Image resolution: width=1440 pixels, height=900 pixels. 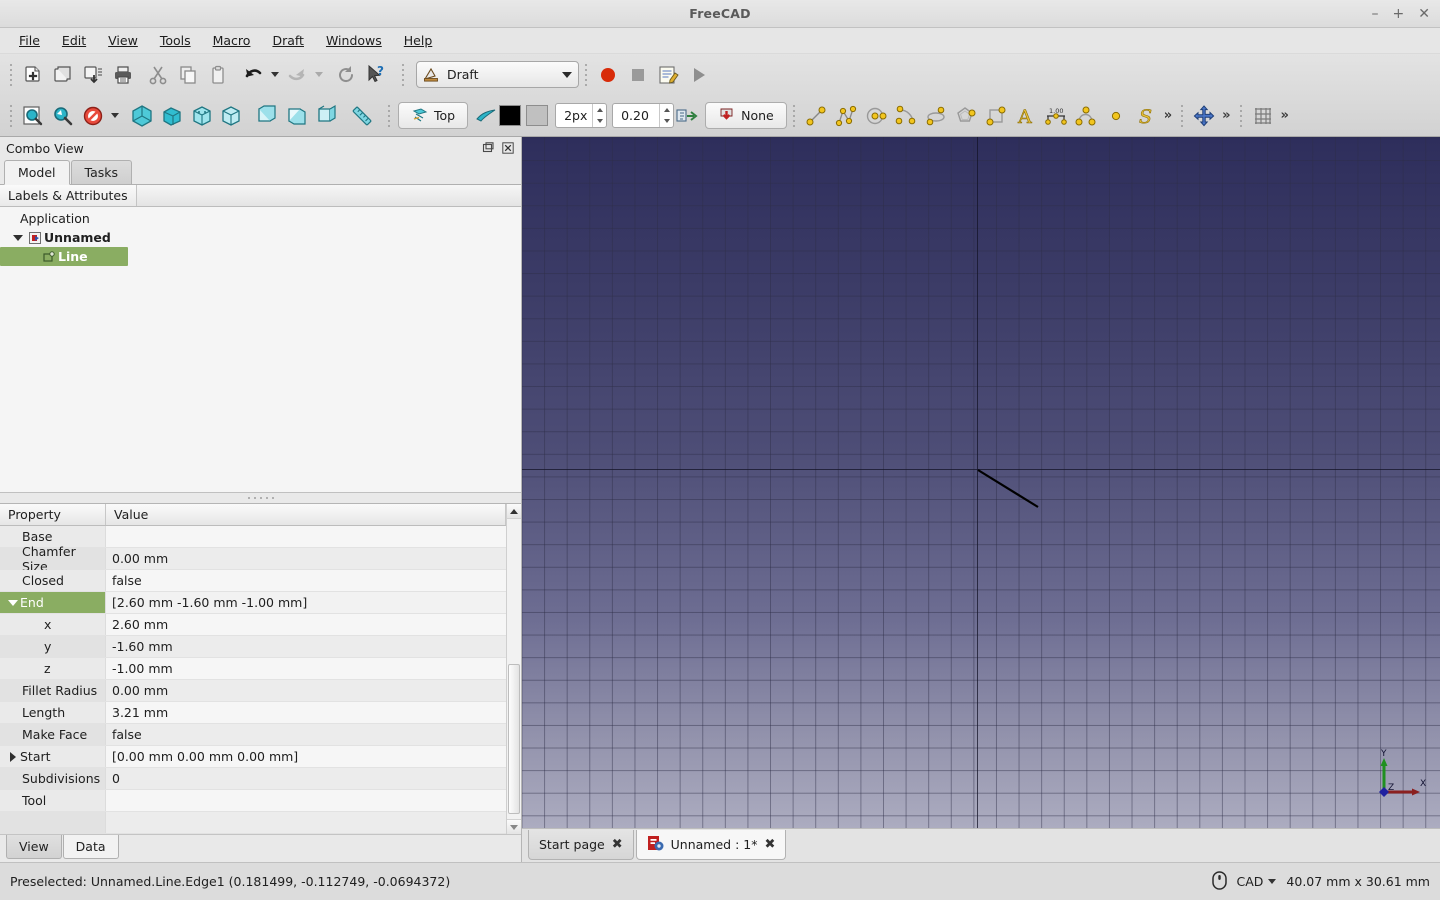 What do you see at coordinates (253, 735) in the screenshot?
I see `table-row: Make Face false` at bounding box center [253, 735].